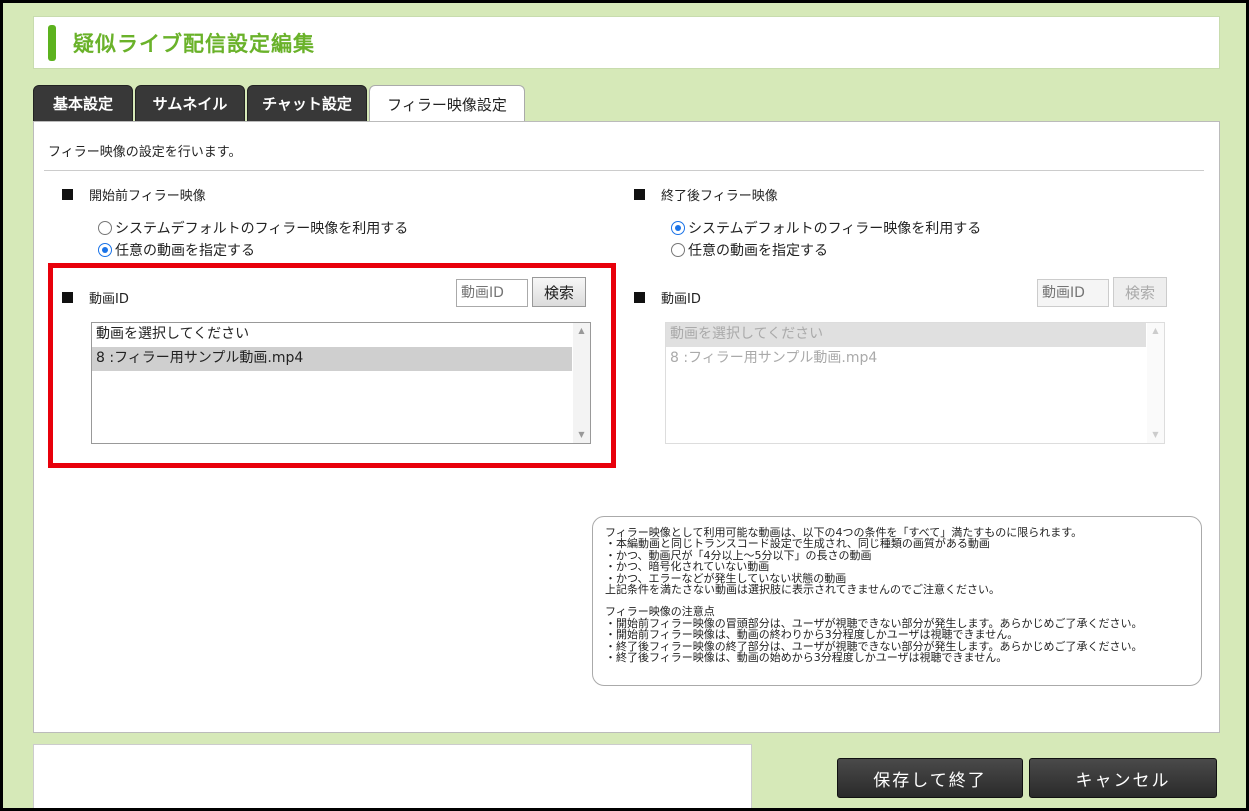  What do you see at coordinates (194, 44) in the screenshot?
I see `page-title: 疑似ライブ配信設定編集` at bounding box center [194, 44].